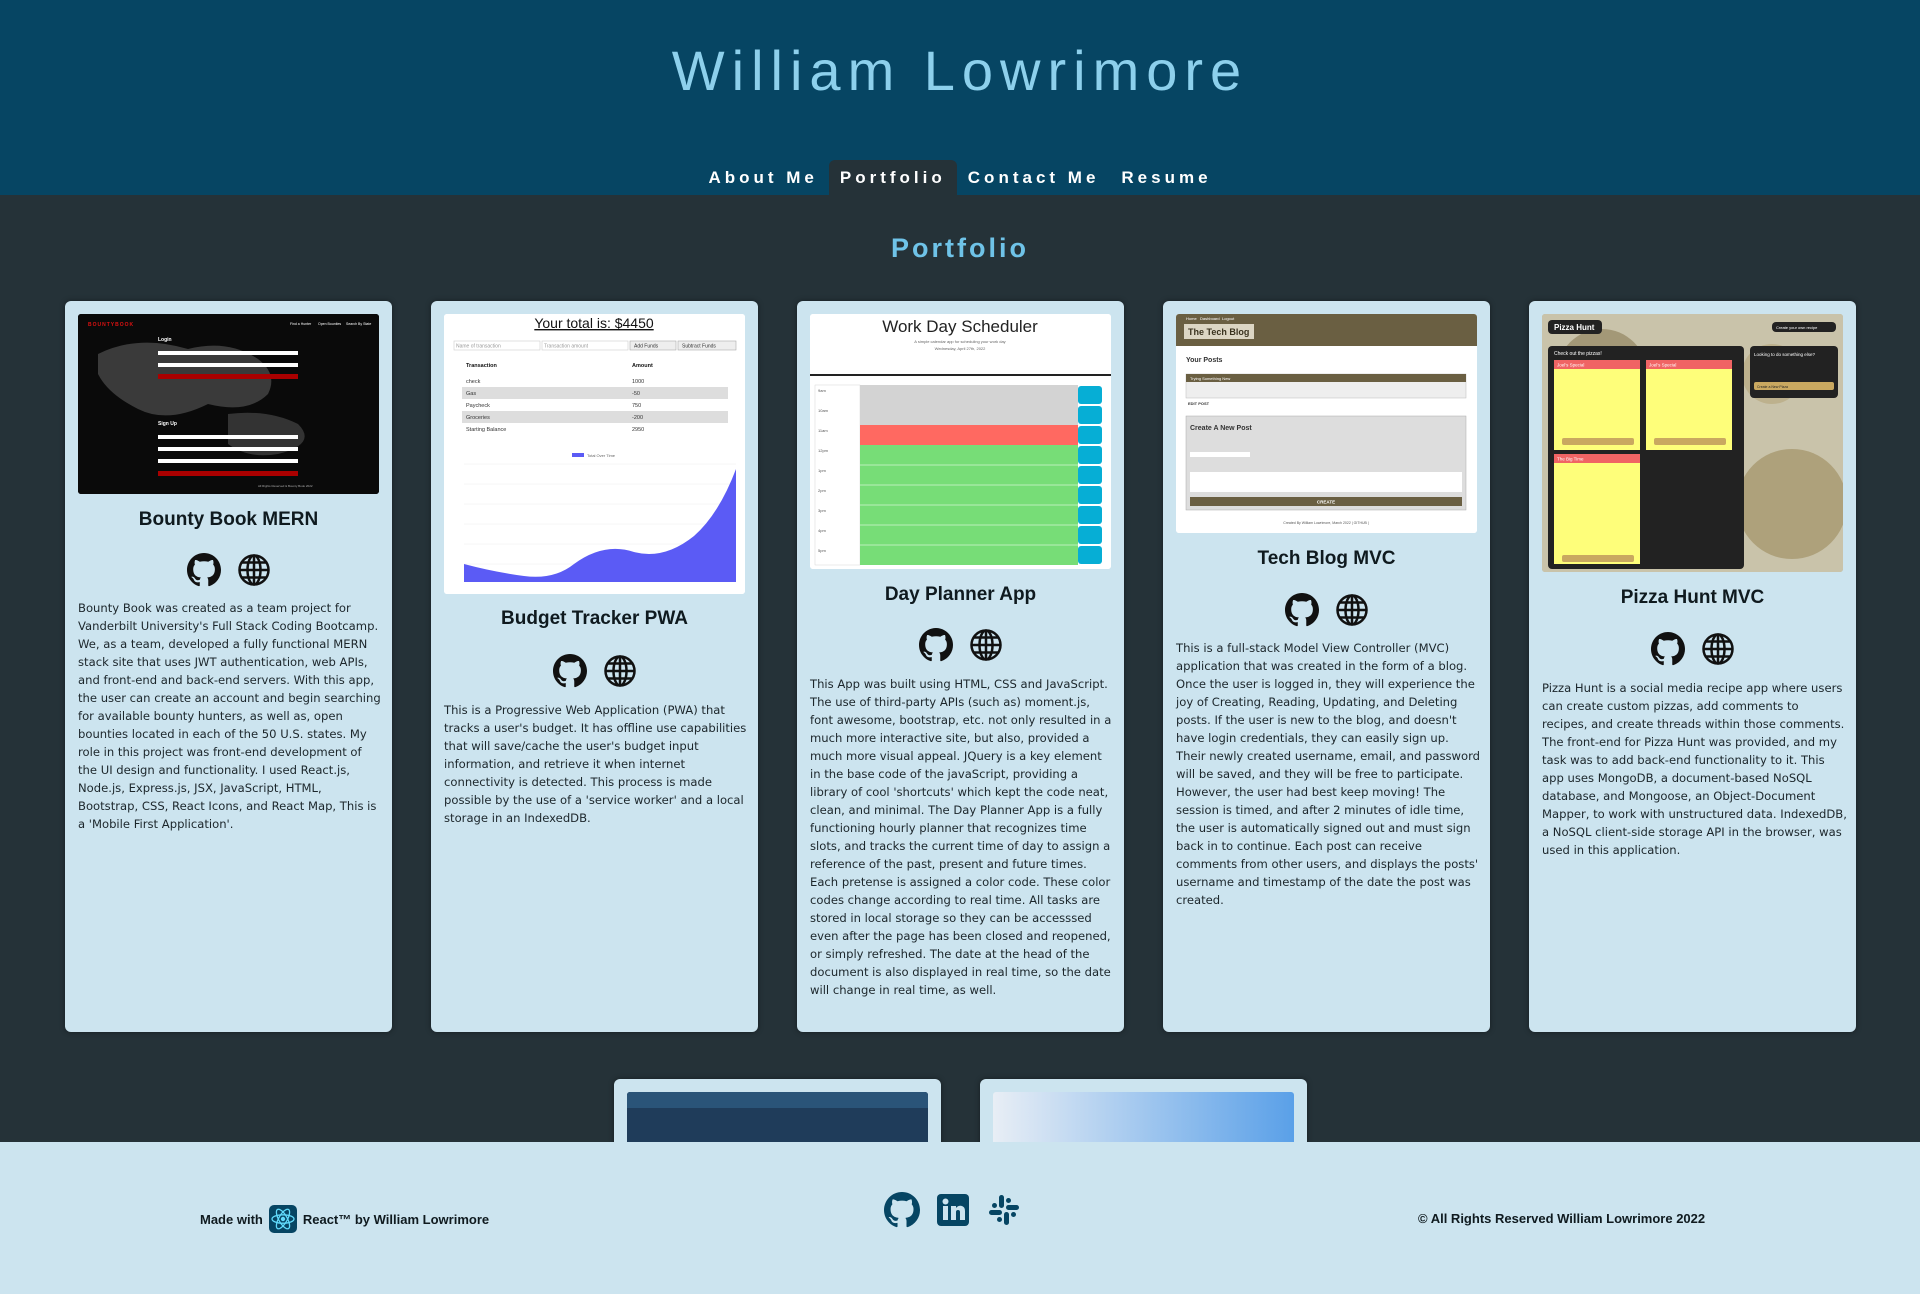  Describe the element at coordinates (646, 347) in the screenshot. I see `bt-add: Add Funds` at that location.